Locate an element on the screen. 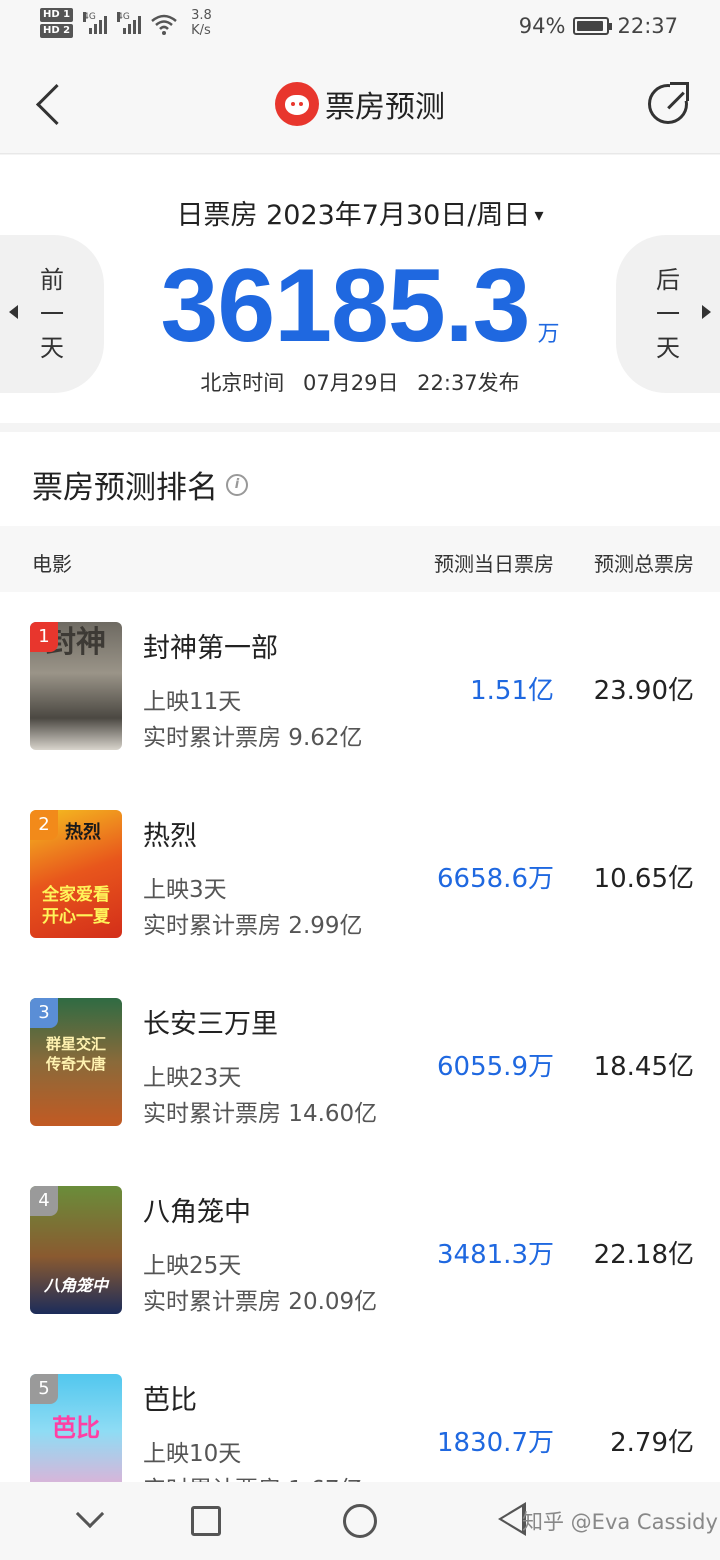 The height and width of the screenshot is (1560, 720). next-day-char-1: 后 is located at coordinates (668, 280).